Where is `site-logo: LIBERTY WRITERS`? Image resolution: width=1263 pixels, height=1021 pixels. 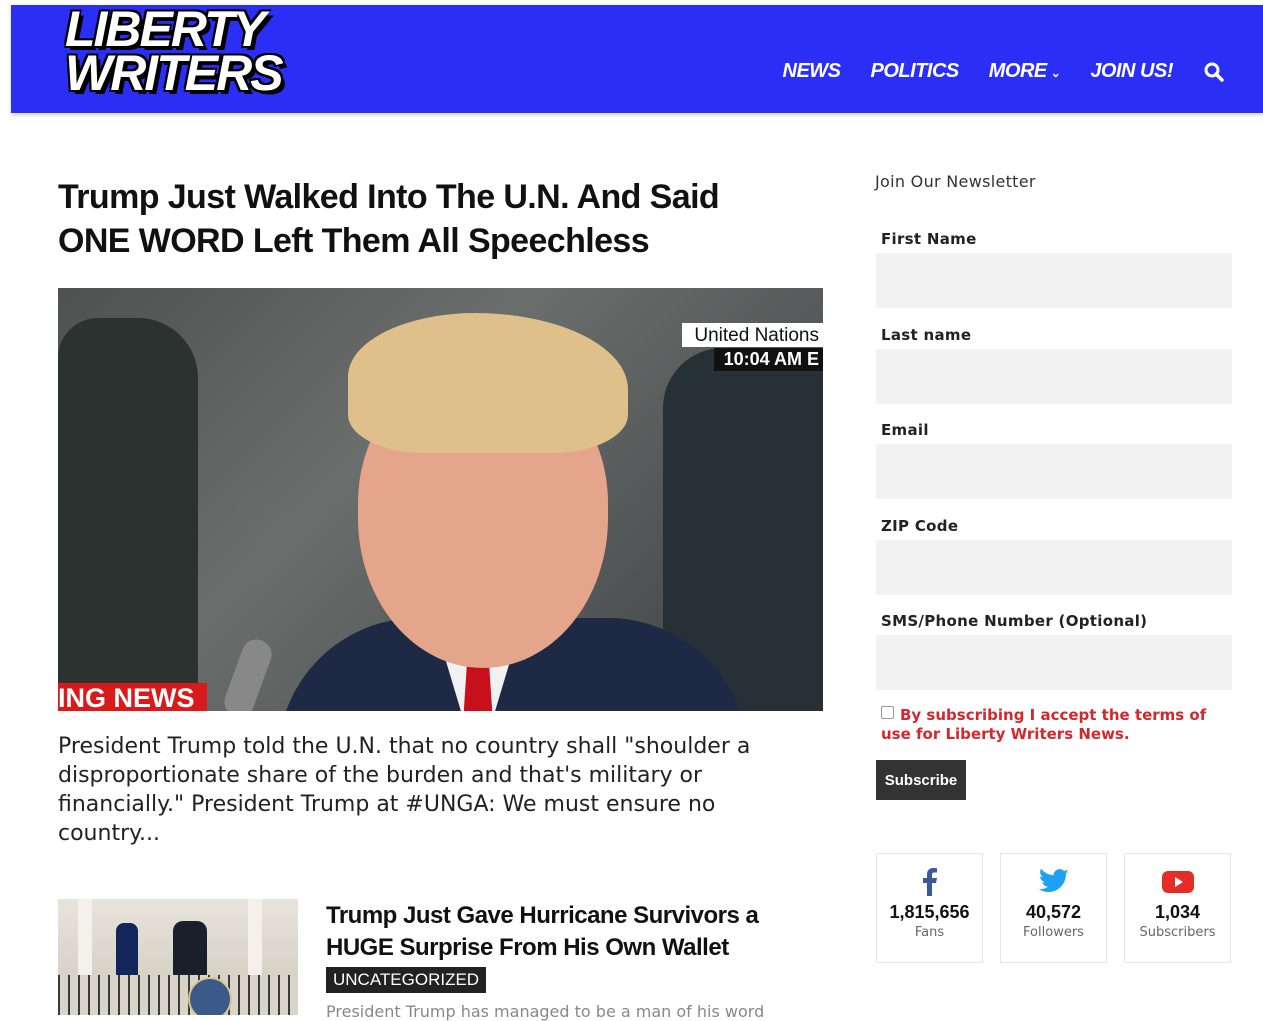
site-logo: LIBERTY WRITERS is located at coordinates (190, 55).